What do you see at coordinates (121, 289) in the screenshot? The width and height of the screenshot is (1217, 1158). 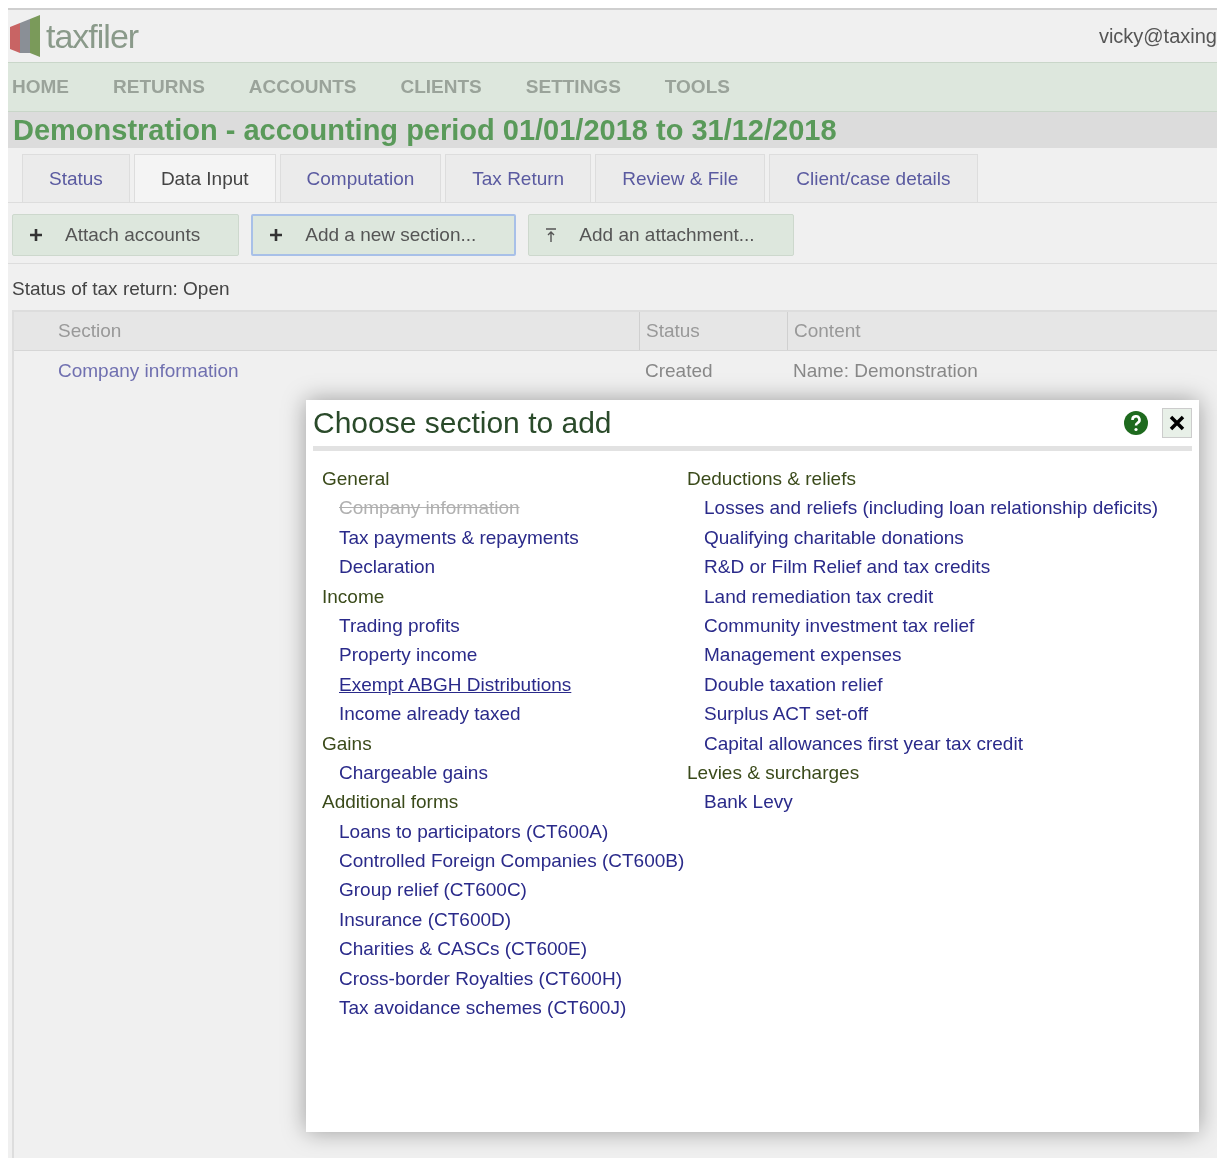 I see `status-text: Status of tax return: Open` at bounding box center [121, 289].